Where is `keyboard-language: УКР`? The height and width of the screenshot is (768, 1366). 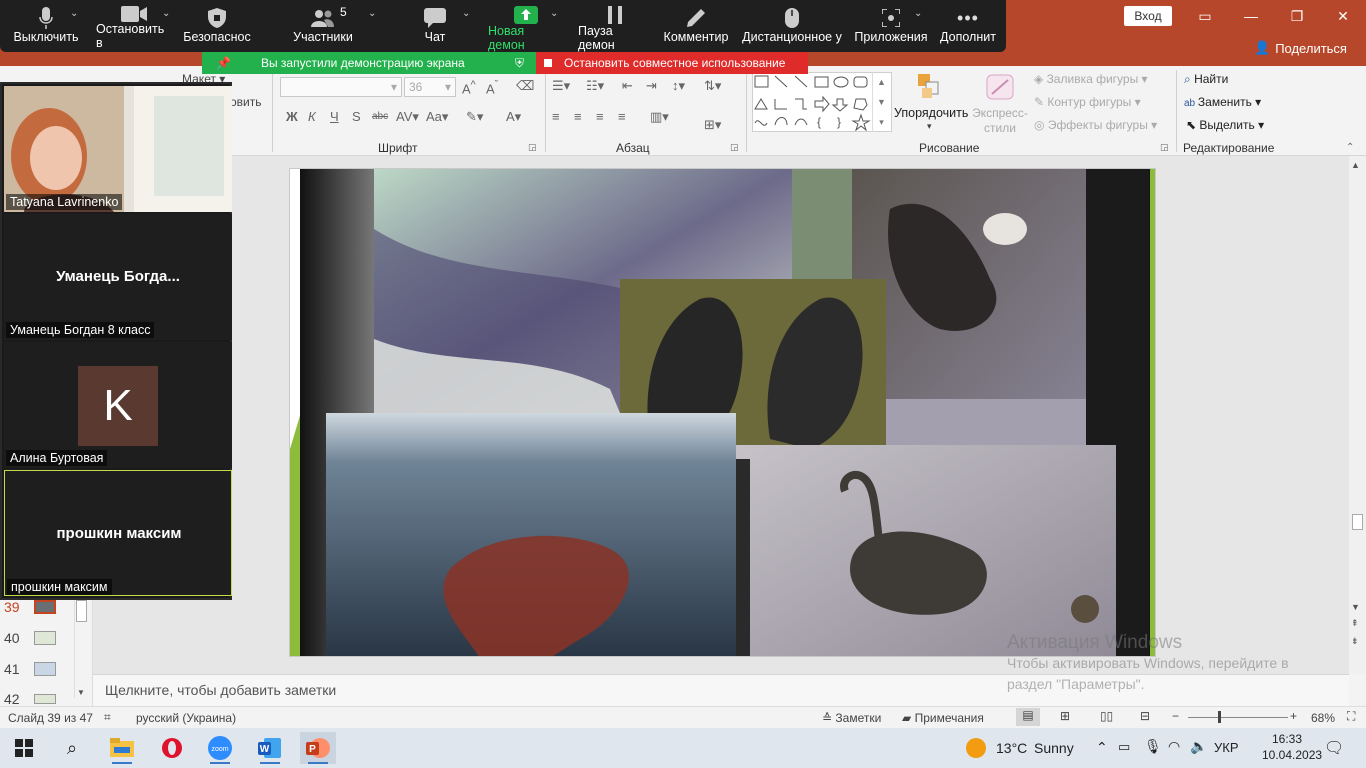 keyboard-language: УКР is located at coordinates (1226, 747).